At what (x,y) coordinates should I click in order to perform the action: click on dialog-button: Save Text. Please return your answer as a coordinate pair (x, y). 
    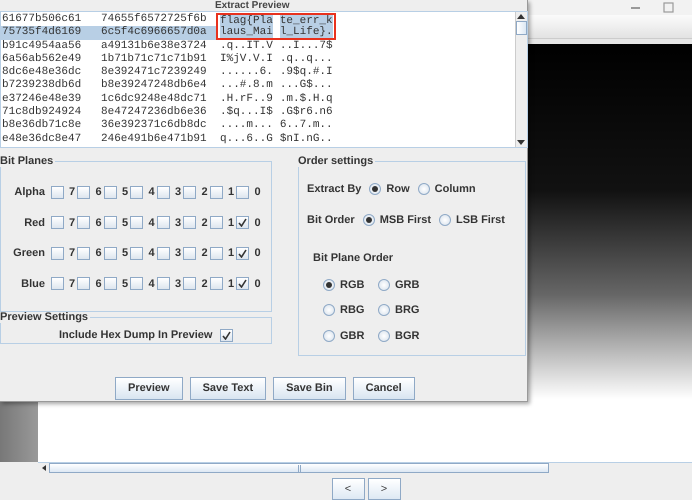
    Looking at the image, I should click on (228, 388).